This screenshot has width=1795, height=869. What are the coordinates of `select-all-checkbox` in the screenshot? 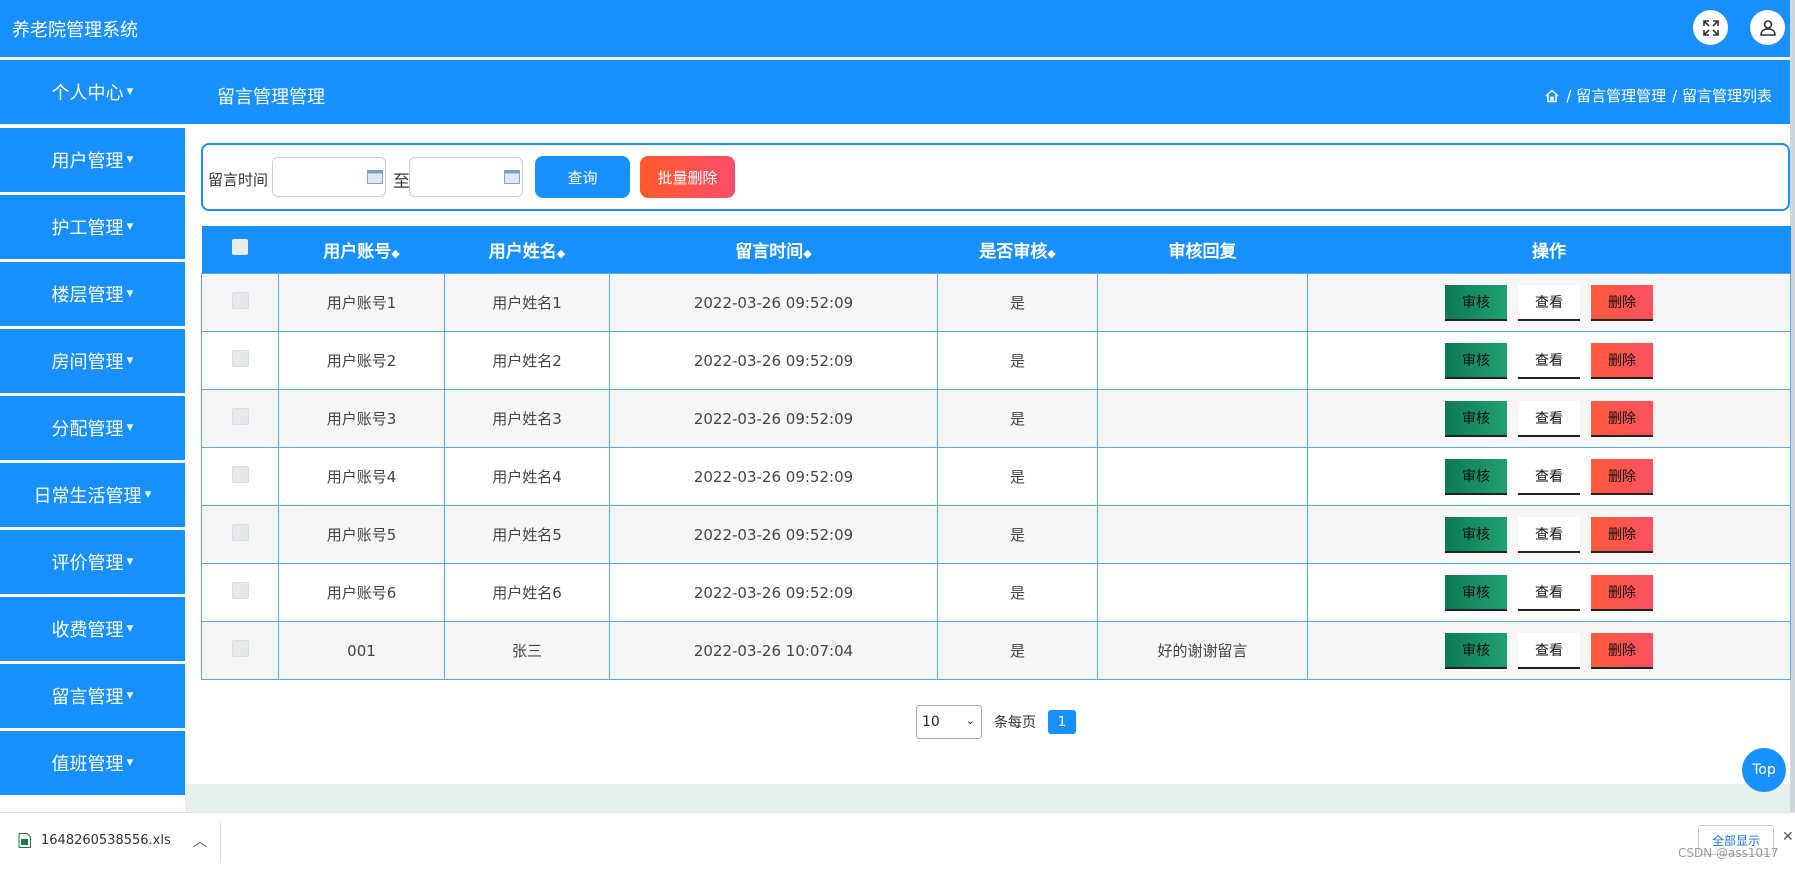 It's located at (240, 247).